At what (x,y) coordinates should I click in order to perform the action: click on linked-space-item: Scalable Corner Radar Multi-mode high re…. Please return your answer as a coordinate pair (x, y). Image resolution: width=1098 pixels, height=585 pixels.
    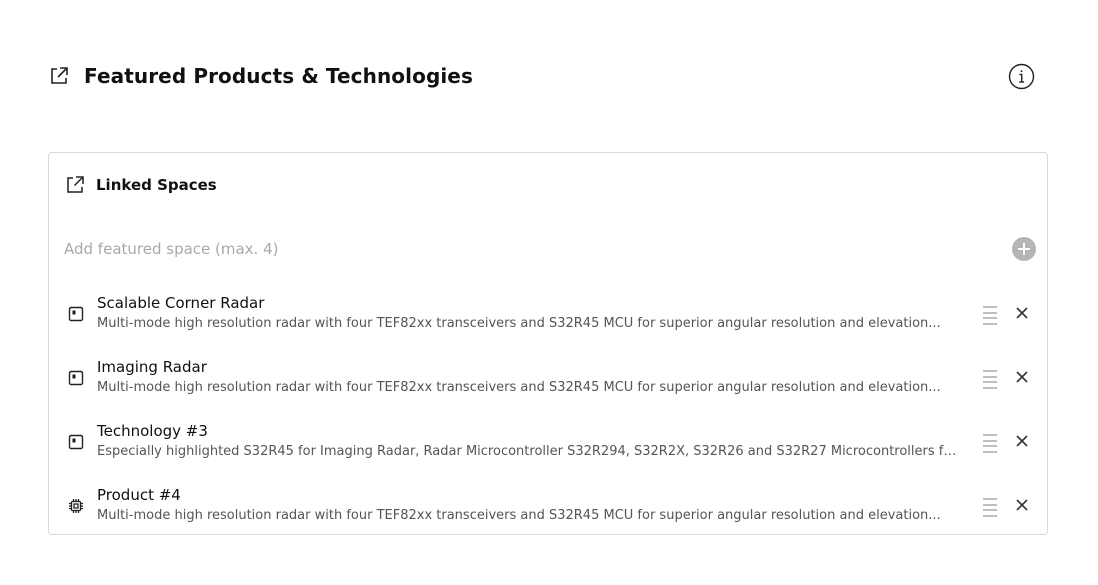
    Looking at the image, I should click on (550, 316).